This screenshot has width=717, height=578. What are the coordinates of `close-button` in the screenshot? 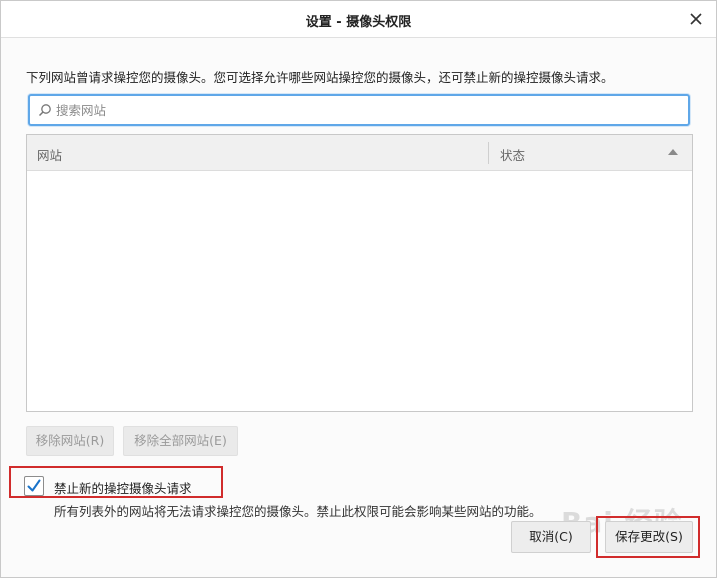 It's located at (696, 19).